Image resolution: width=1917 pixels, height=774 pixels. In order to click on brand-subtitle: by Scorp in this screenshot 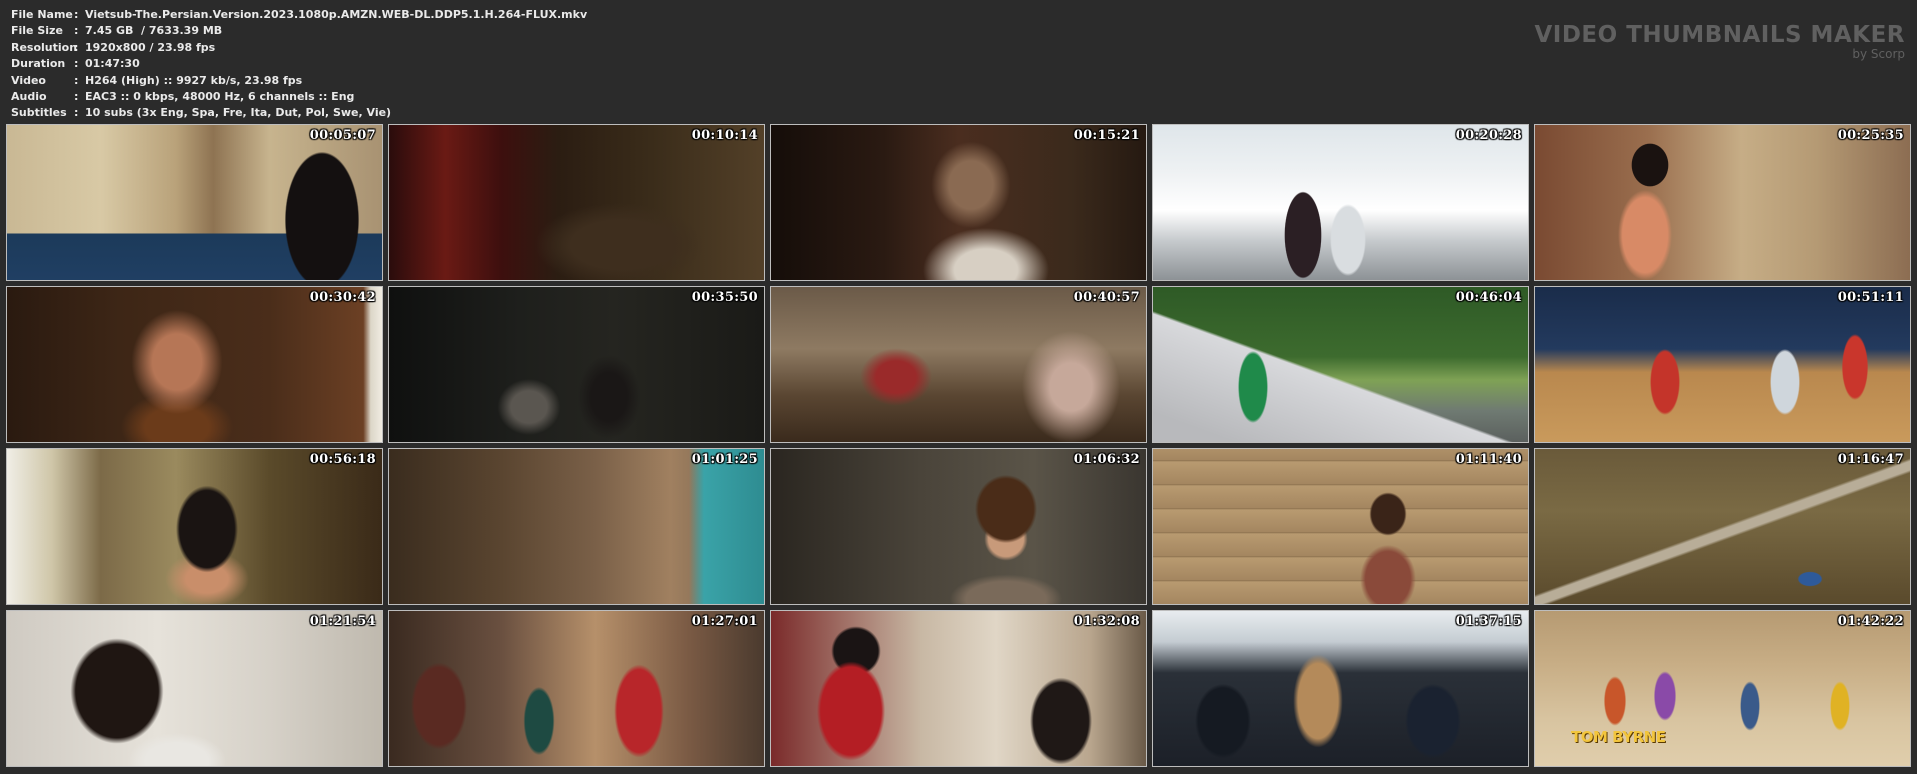, I will do `click(1878, 54)`.